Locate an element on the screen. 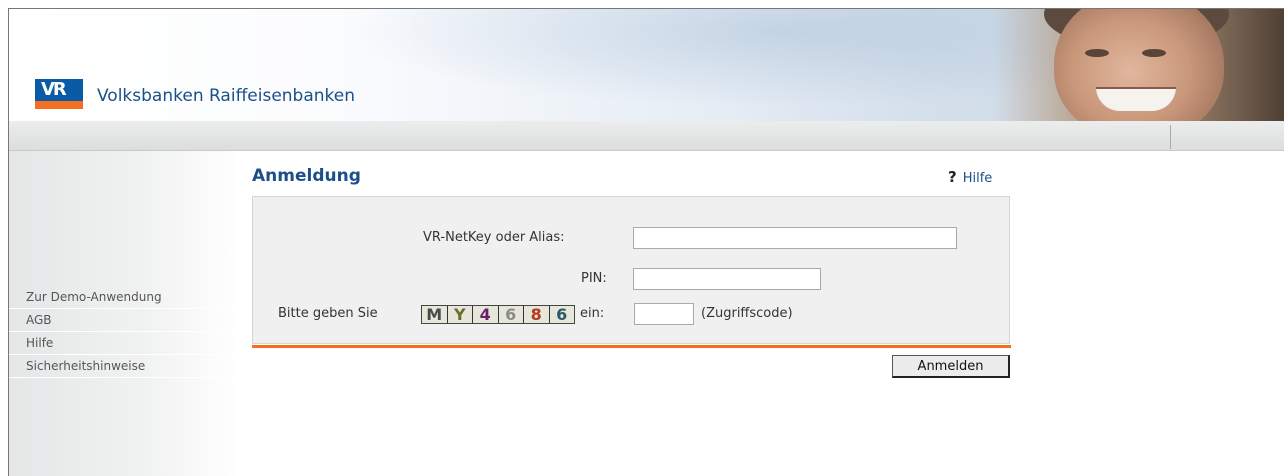 This screenshot has width=1284, height=476. help-link: ? Hilfe is located at coordinates (970, 177).